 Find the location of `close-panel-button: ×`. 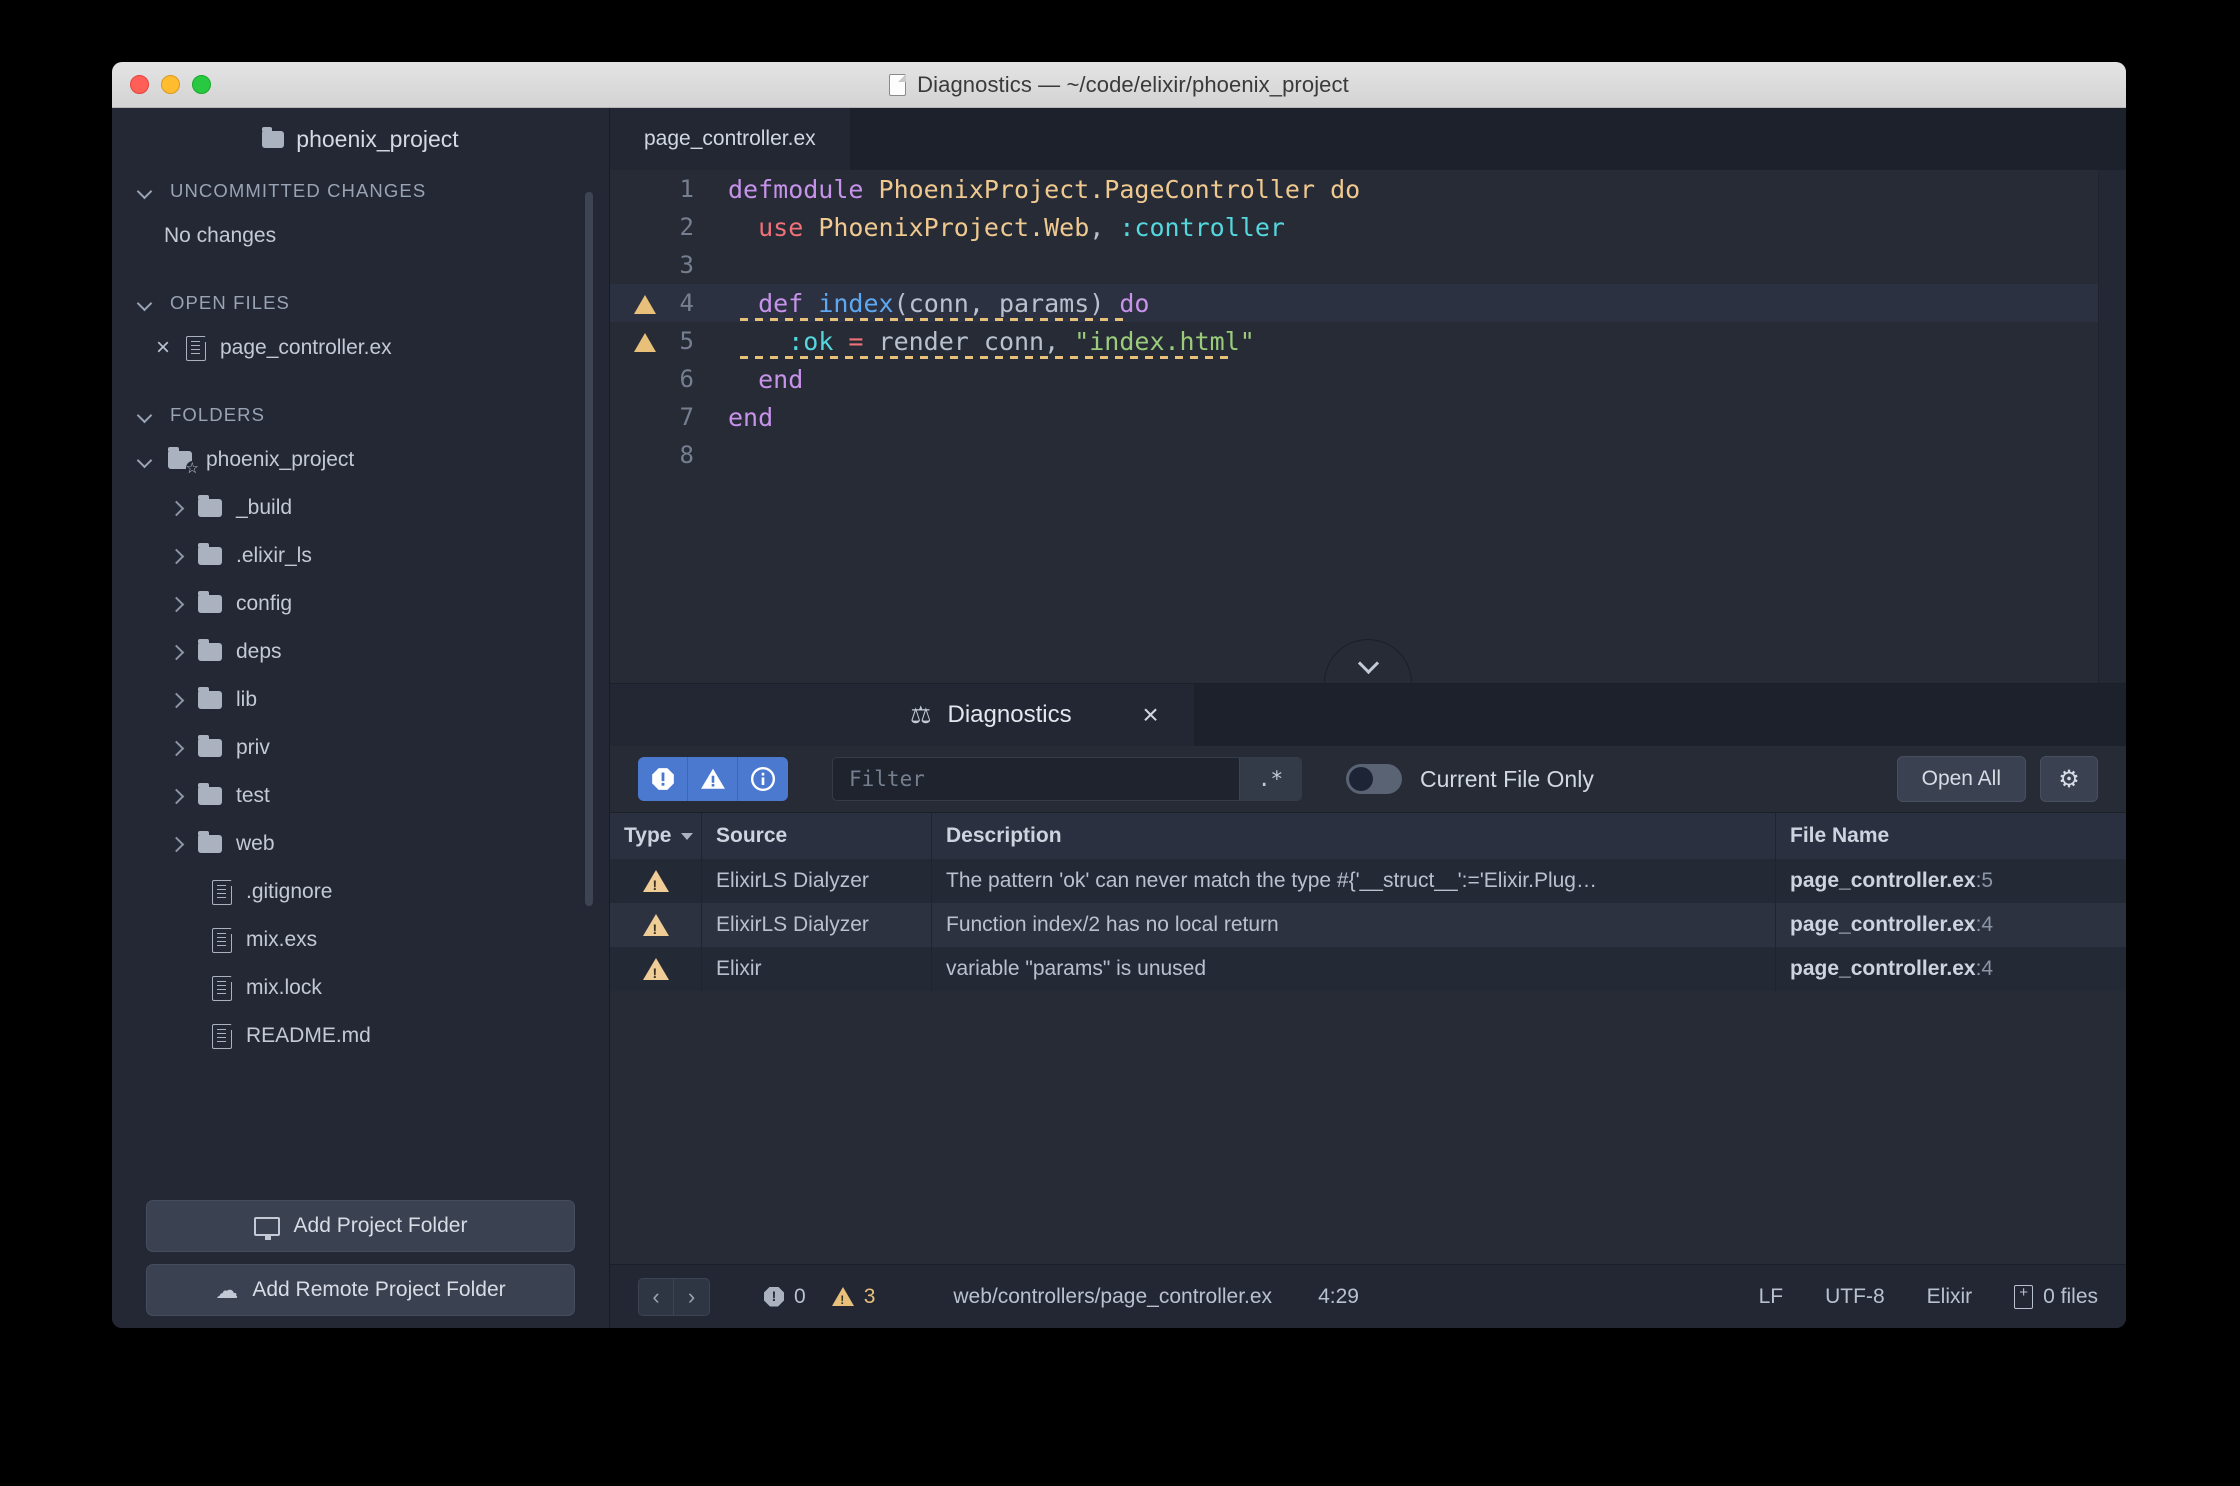

close-panel-button: × is located at coordinates (1151, 715).